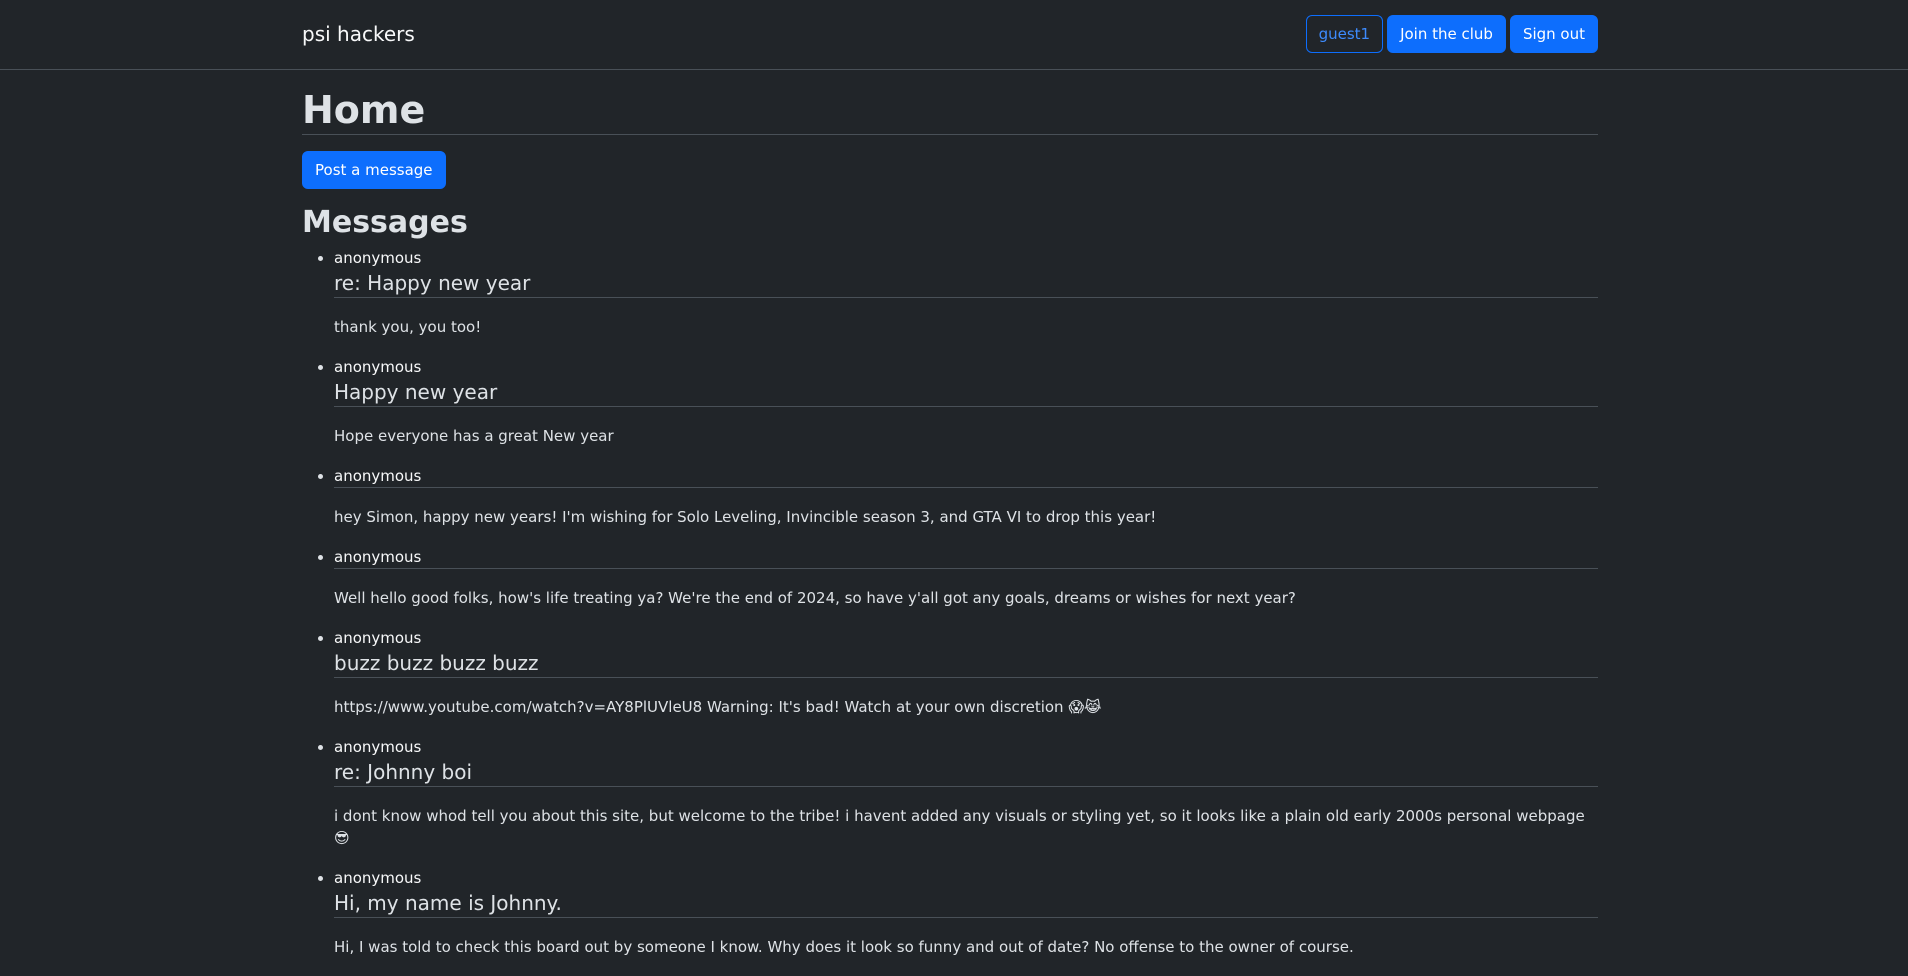 The height and width of the screenshot is (976, 1908). I want to click on join-club-button: Join the club, so click(1446, 34).